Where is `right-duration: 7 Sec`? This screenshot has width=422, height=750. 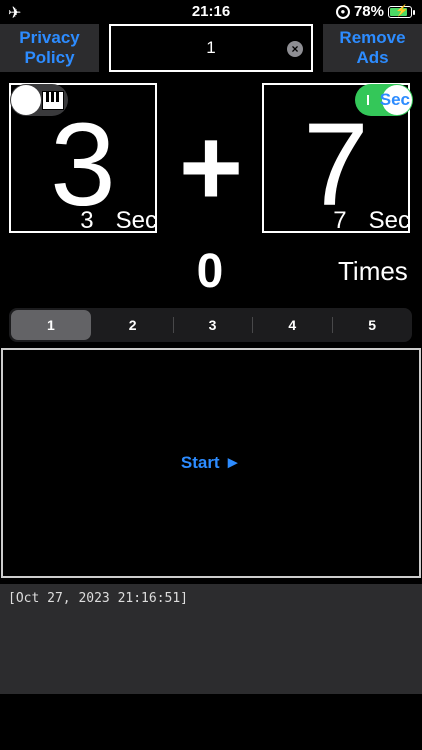
right-duration: 7 Sec is located at coordinates (371, 221).